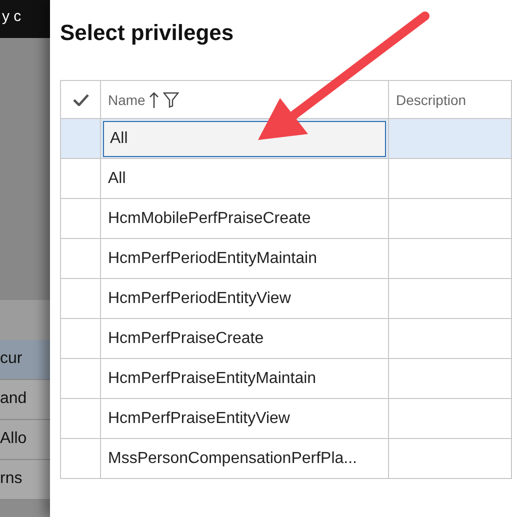 This screenshot has height=517, width=512. Describe the element at coordinates (199, 299) in the screenshot. I see `privilege-name: HcmPerfPeriodEntityView` at that location.